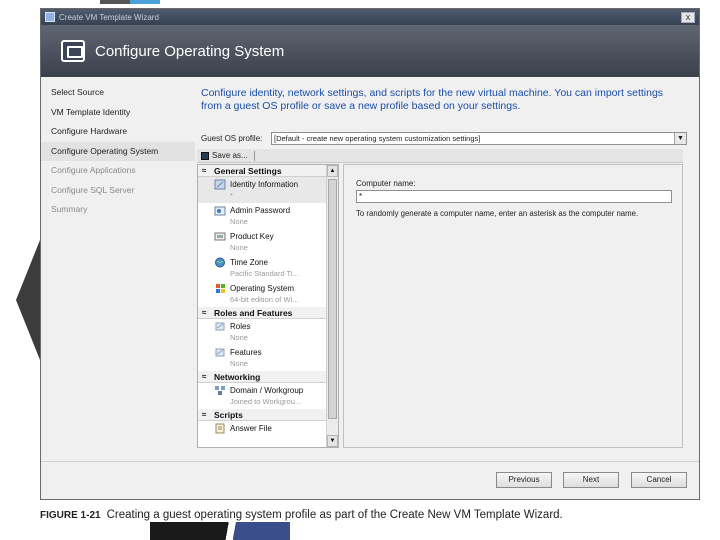 Image resolution: width=720 pixels, height=540 pixels. I want to click on computer-name-label: Computer name:, so click(386, 183).